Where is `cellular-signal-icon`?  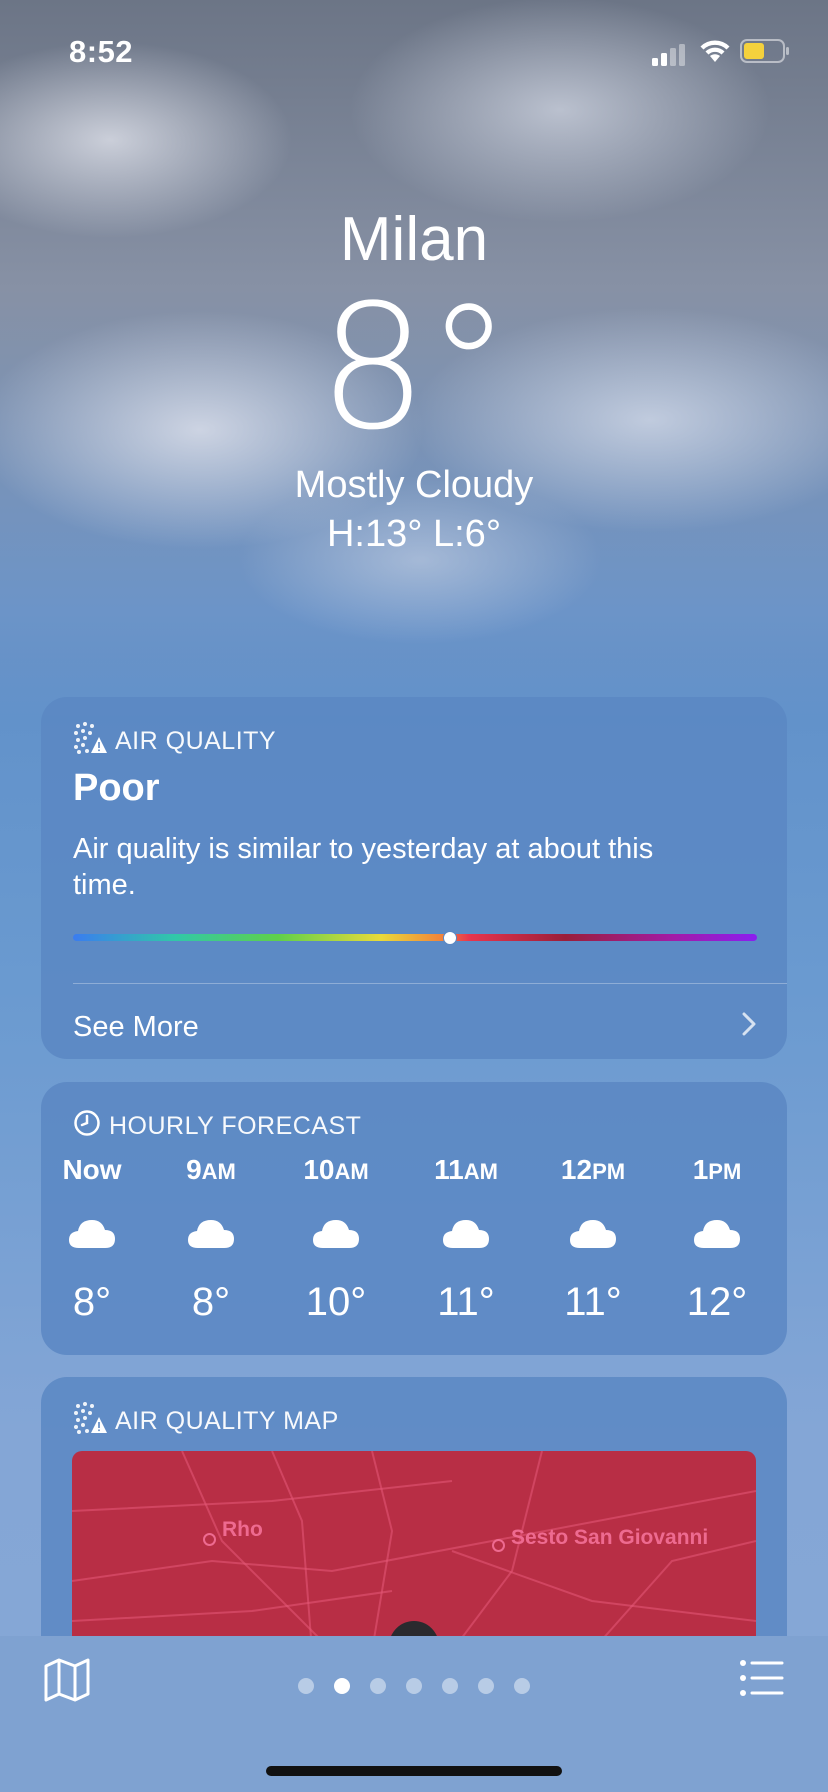 cellular-signal-icon is located at coordinates (670, 57).